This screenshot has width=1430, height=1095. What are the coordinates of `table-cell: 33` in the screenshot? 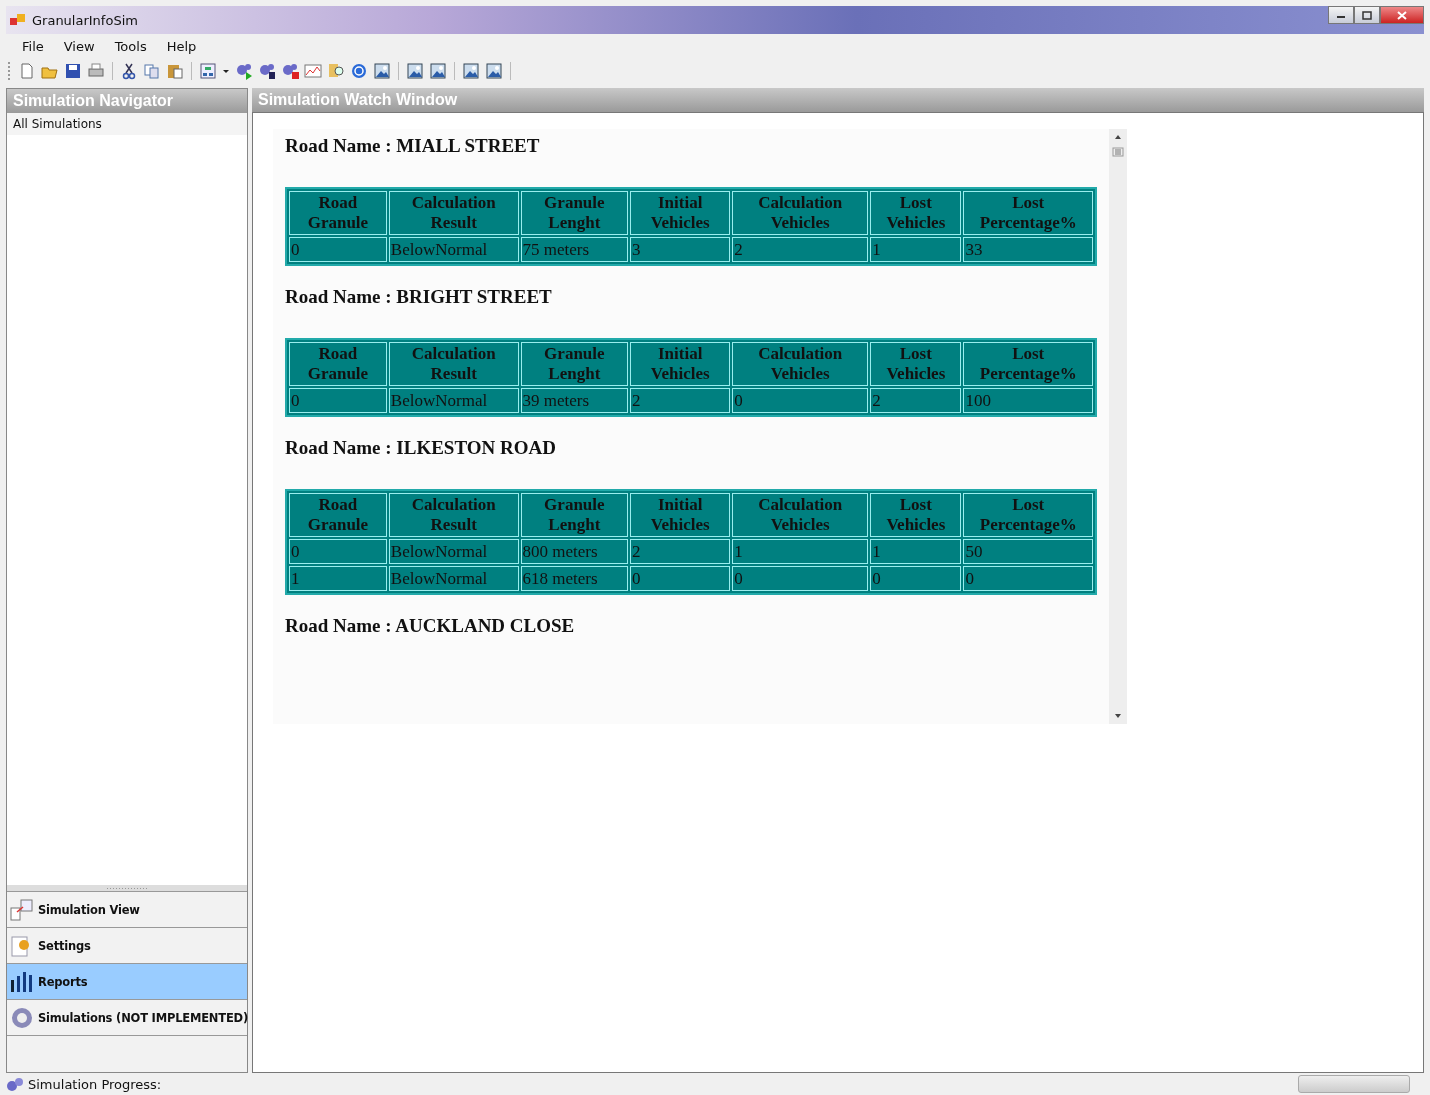 It's located at (1028, 249).